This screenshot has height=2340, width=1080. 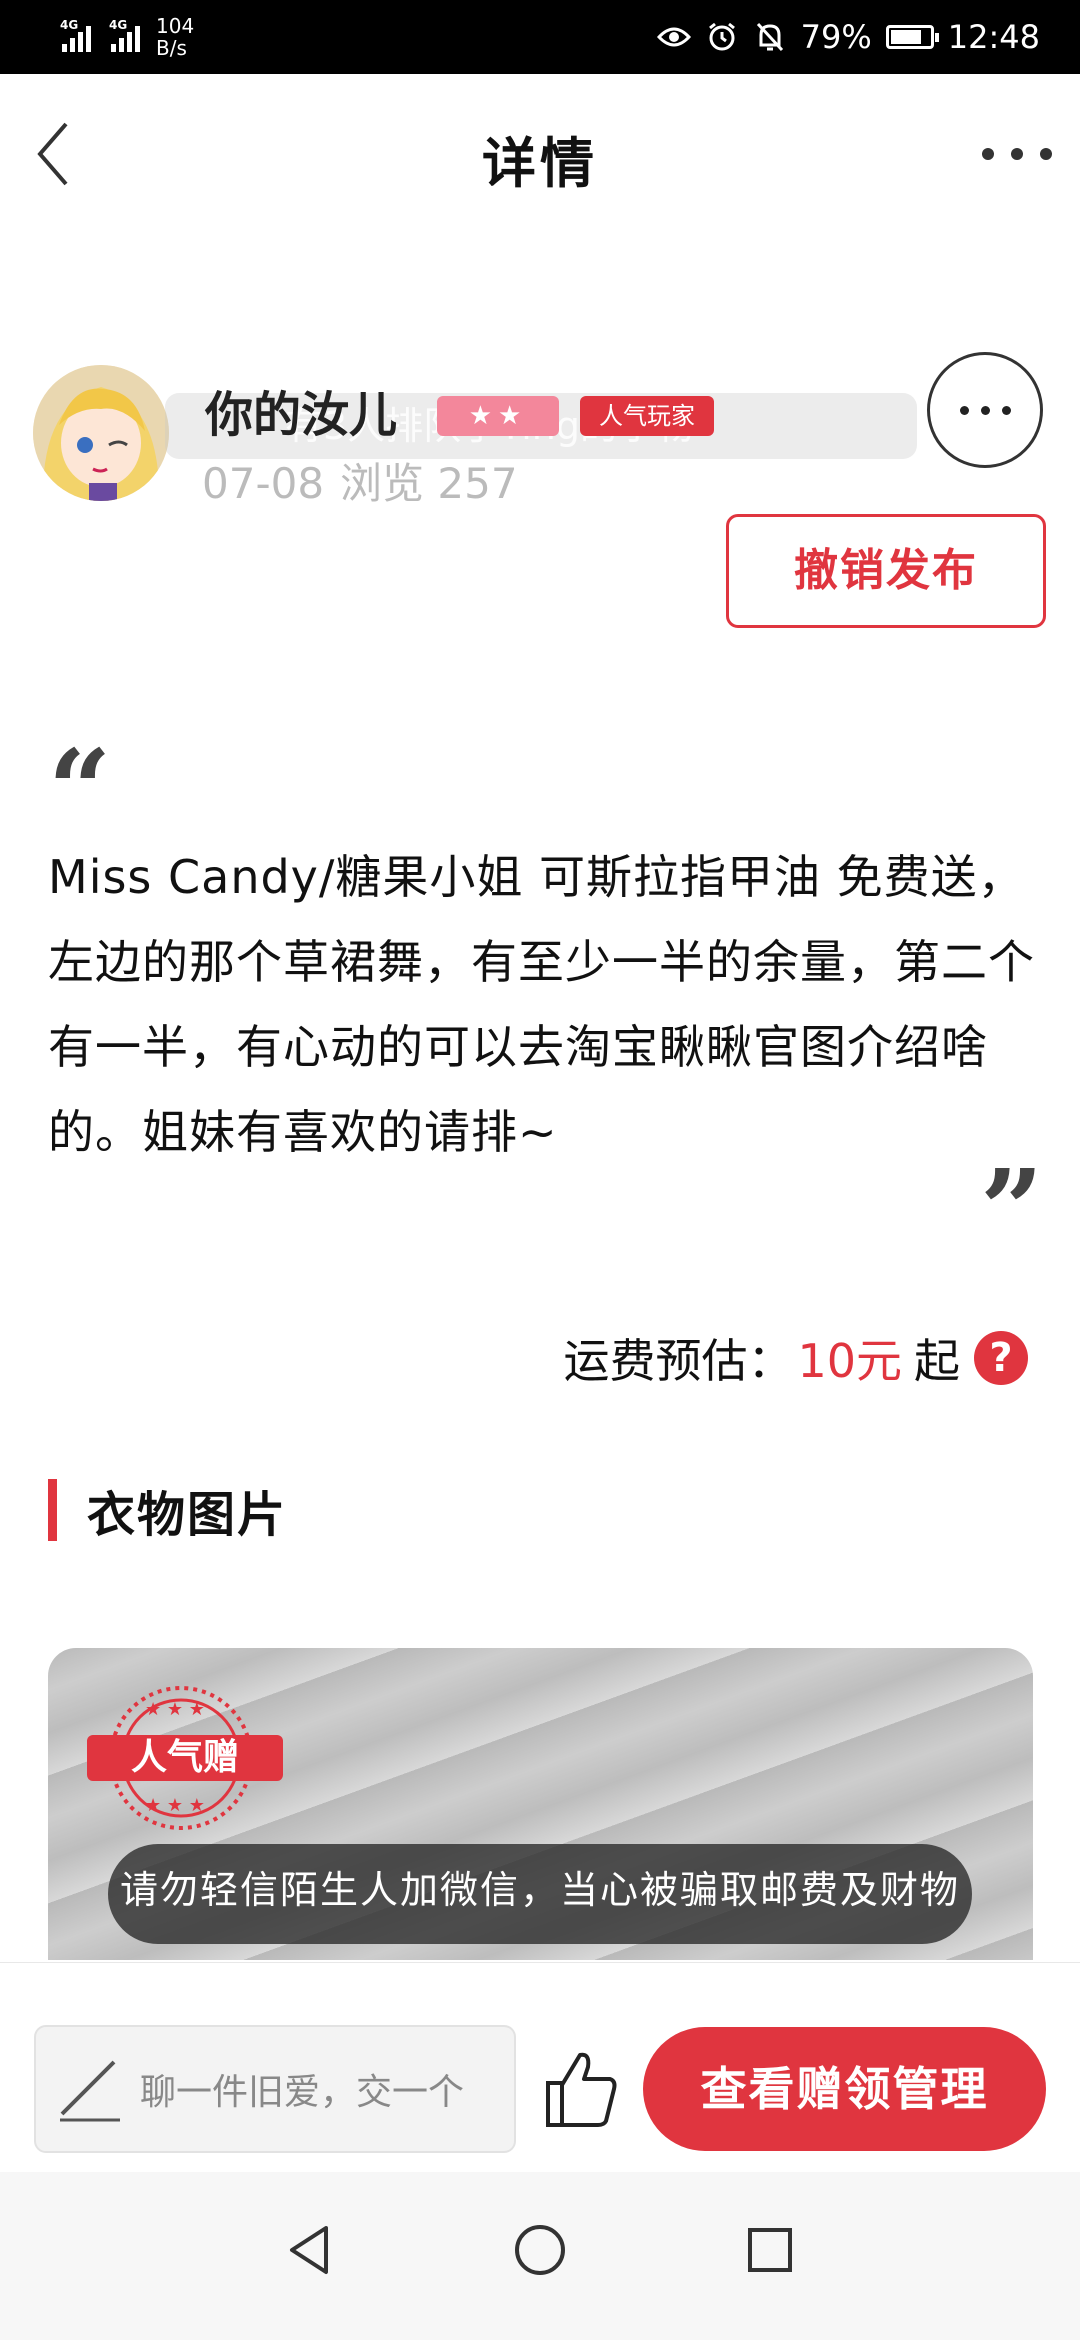 I want to click on section-header: 衣物图片, so click(x=168, y=1510).